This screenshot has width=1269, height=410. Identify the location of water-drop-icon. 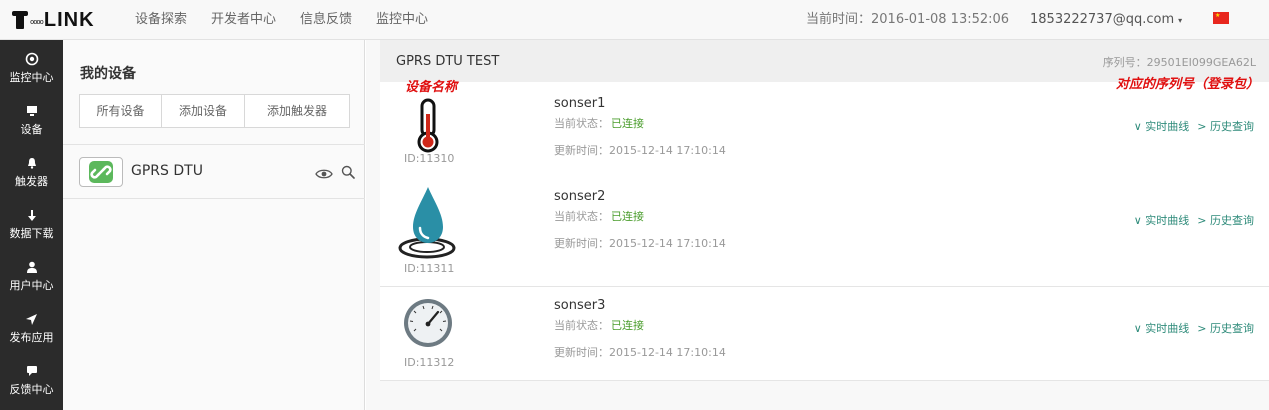
(428, 222).